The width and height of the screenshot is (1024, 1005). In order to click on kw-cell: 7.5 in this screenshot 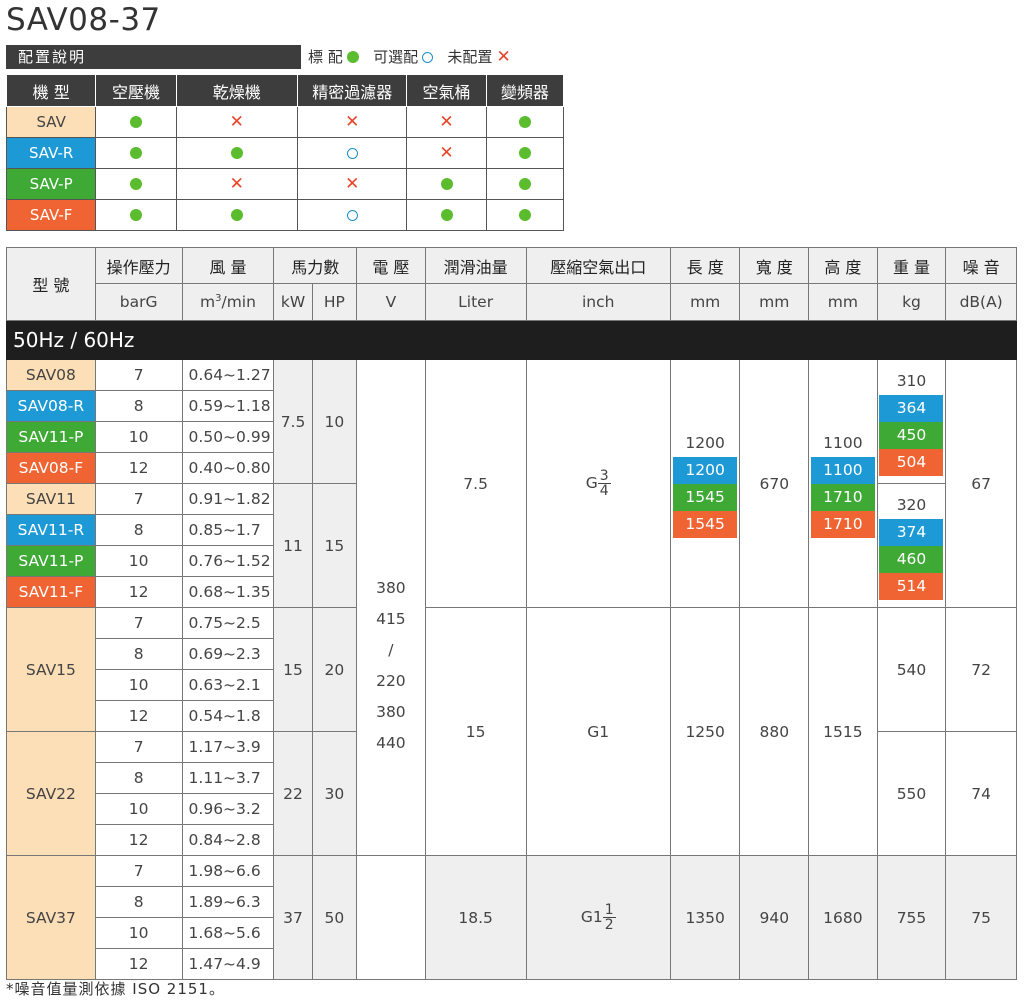, I will do `click(293, 421)`.